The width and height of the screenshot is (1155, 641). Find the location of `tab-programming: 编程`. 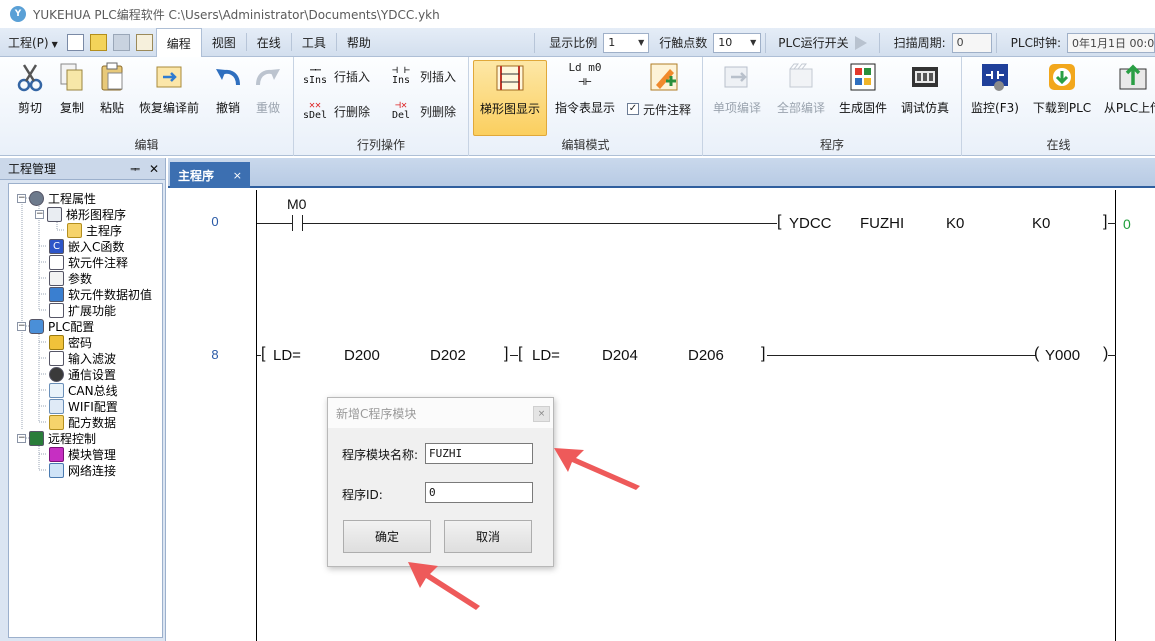

tab-programming: 编程 is located at coordinates (178, 42).